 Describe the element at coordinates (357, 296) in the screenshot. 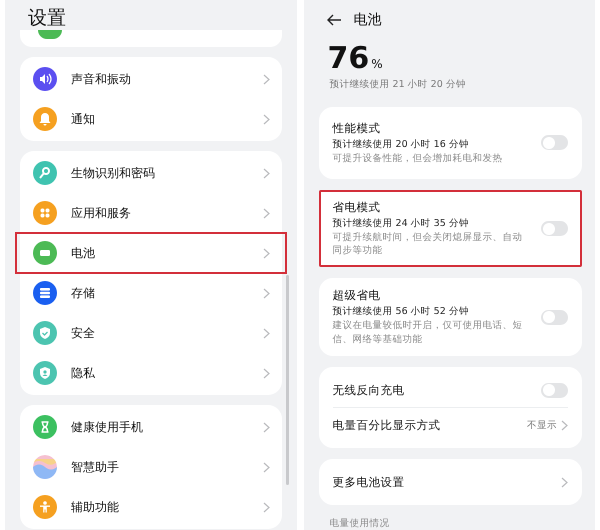

I see `mode-title: 超级省电` at that location.